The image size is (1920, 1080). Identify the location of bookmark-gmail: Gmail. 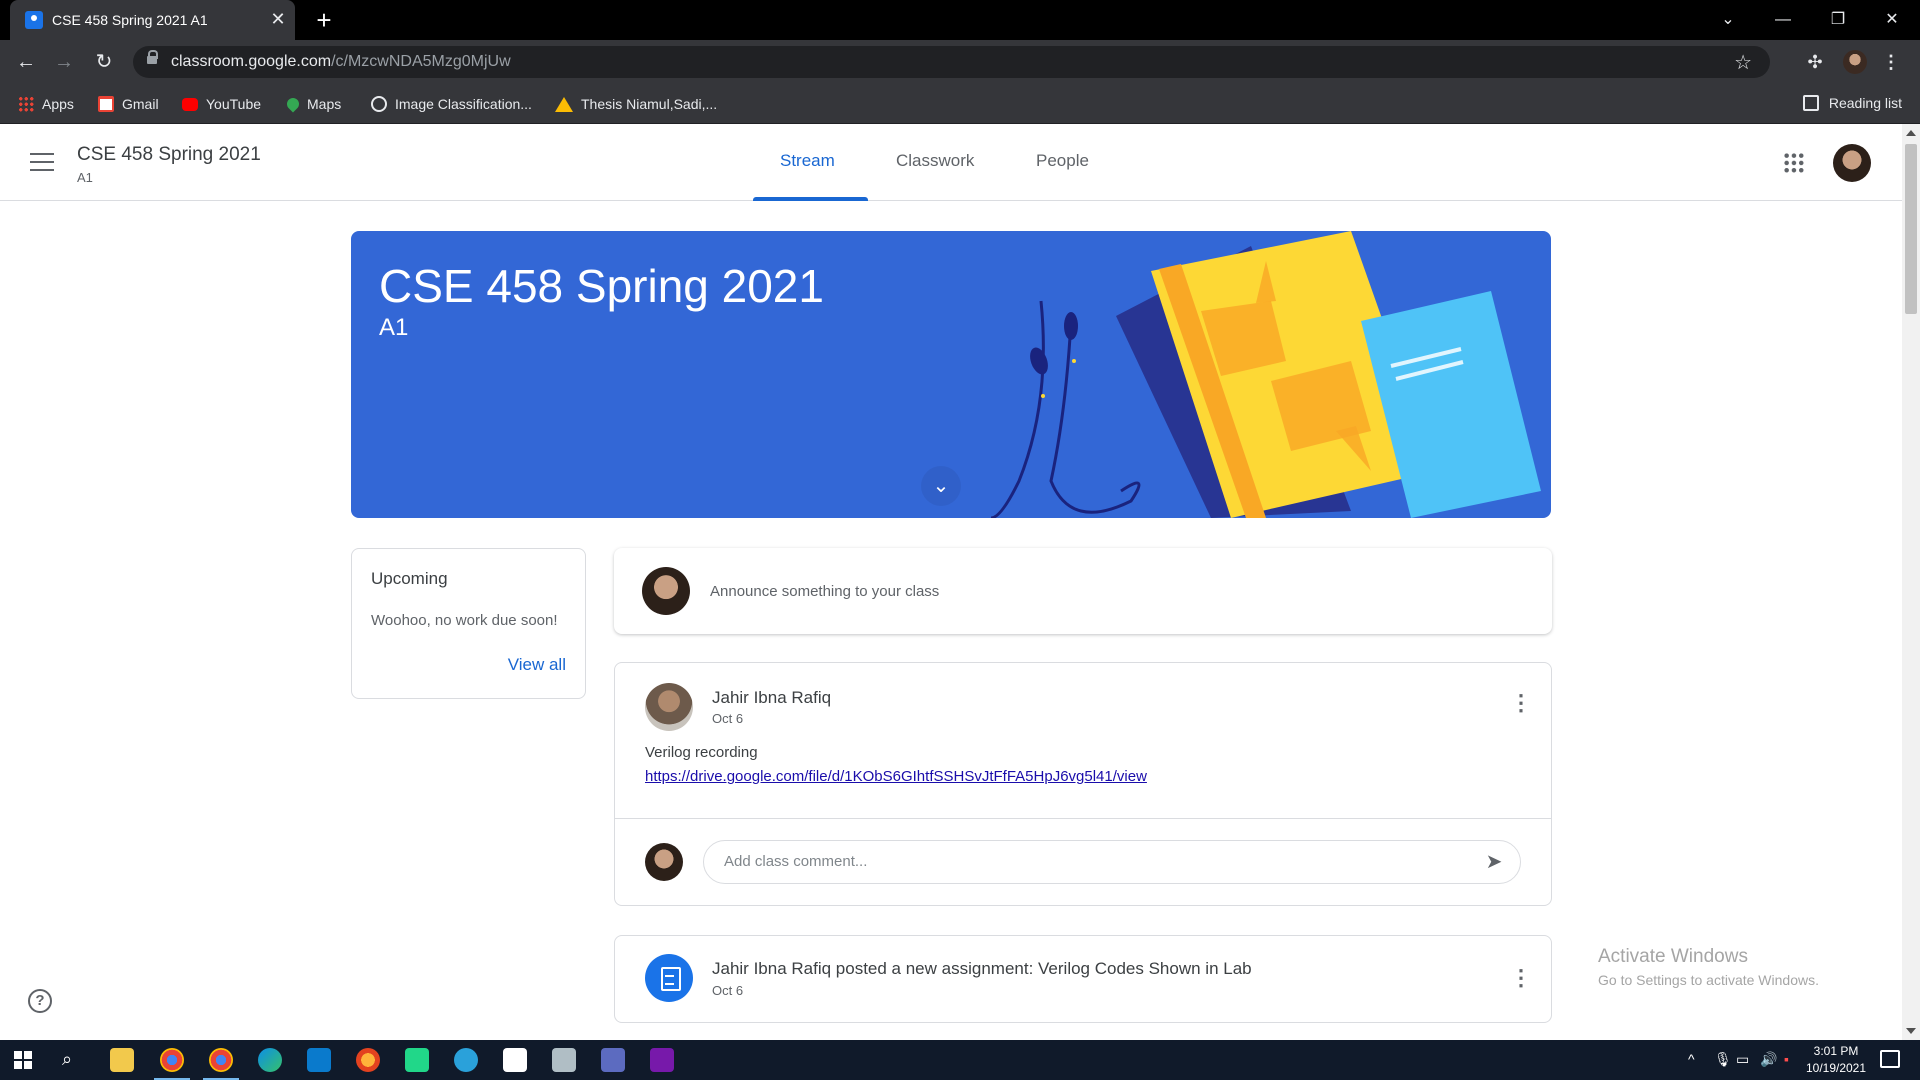
(128, 104).